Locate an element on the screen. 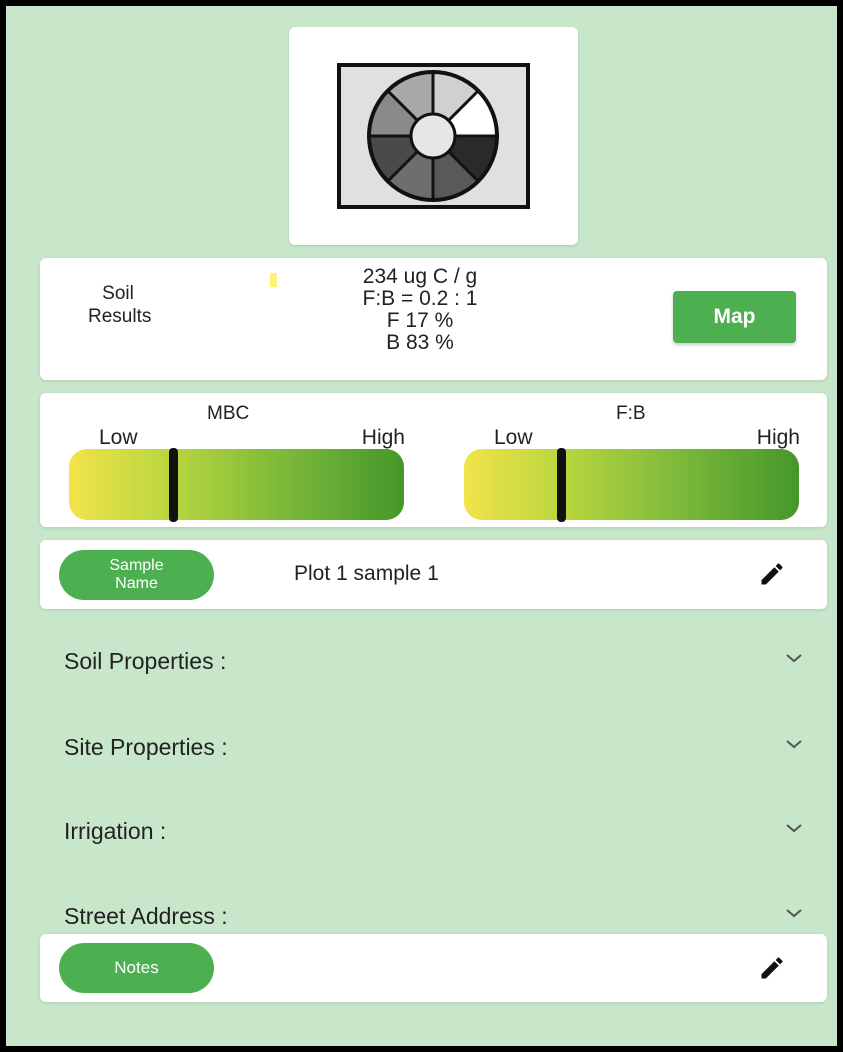 The width and height of the screenshot is (843, 1052). highlight-marker is located at coordinates (273, 280).